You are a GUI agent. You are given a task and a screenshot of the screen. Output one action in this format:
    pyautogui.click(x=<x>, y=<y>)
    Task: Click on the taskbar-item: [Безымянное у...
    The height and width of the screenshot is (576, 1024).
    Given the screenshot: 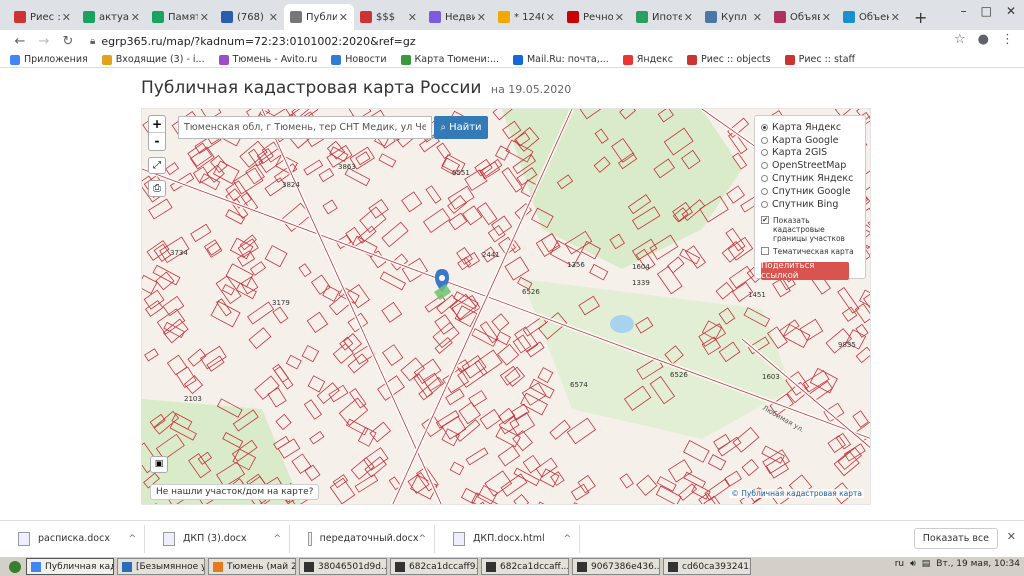 What is the action you would take?
    pyautogui.click(x=161, y=566)
    